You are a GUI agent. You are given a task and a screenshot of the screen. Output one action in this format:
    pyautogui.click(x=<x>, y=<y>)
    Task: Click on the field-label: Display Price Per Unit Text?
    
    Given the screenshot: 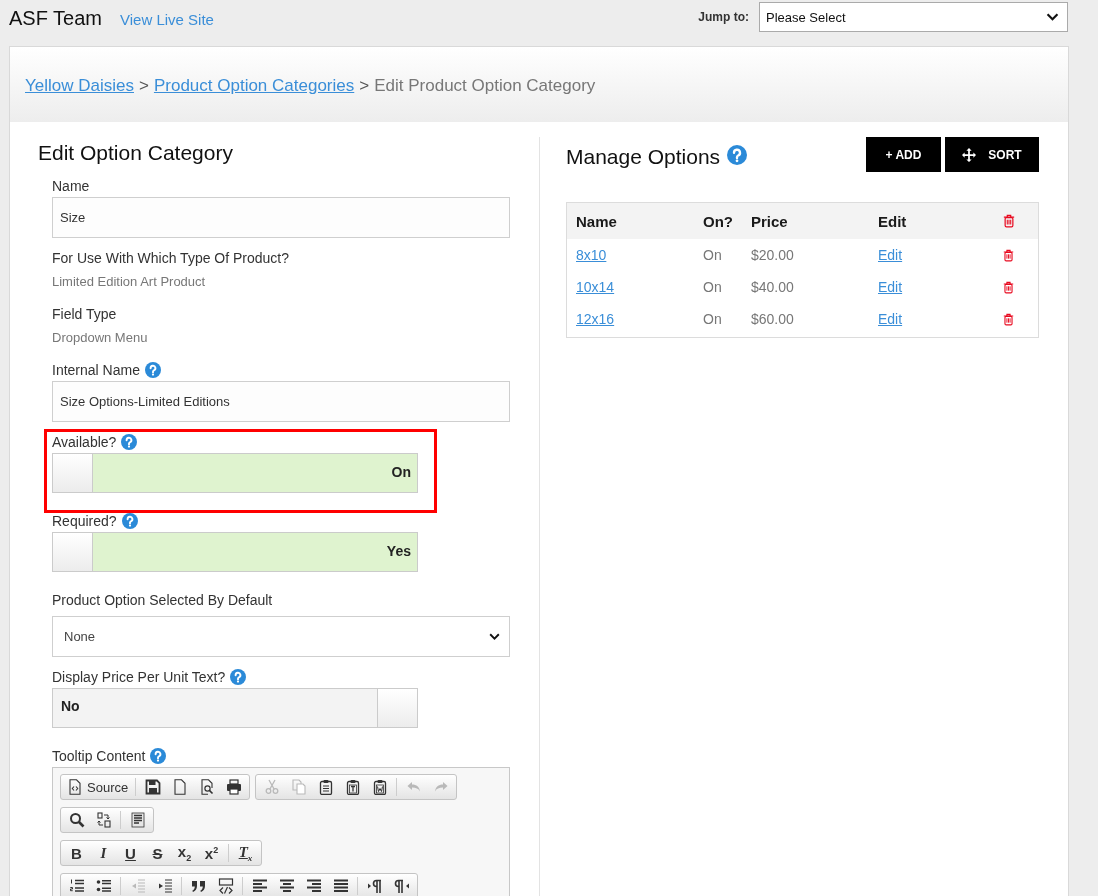 What is the action you would take?
    pyautogui.click(x=139, y=677)
    